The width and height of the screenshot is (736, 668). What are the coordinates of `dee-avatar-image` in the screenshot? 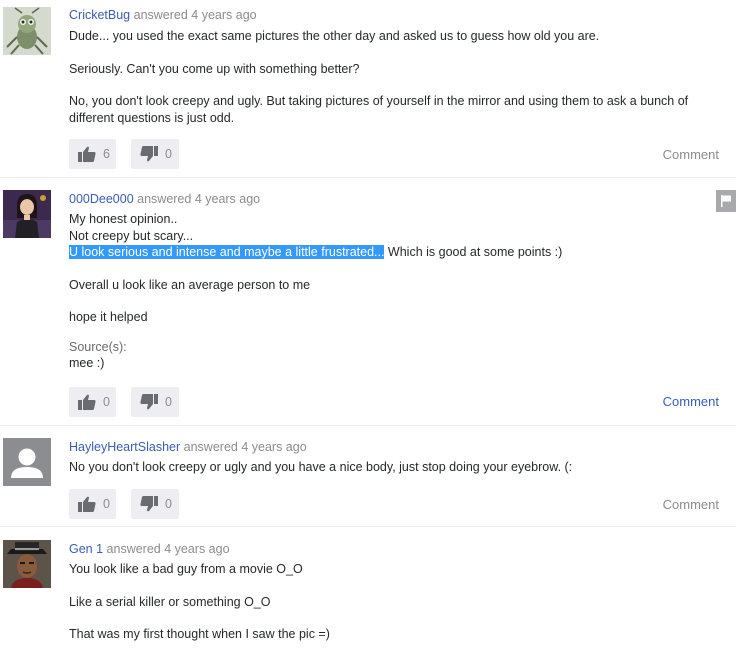 It's located at (27, 214).